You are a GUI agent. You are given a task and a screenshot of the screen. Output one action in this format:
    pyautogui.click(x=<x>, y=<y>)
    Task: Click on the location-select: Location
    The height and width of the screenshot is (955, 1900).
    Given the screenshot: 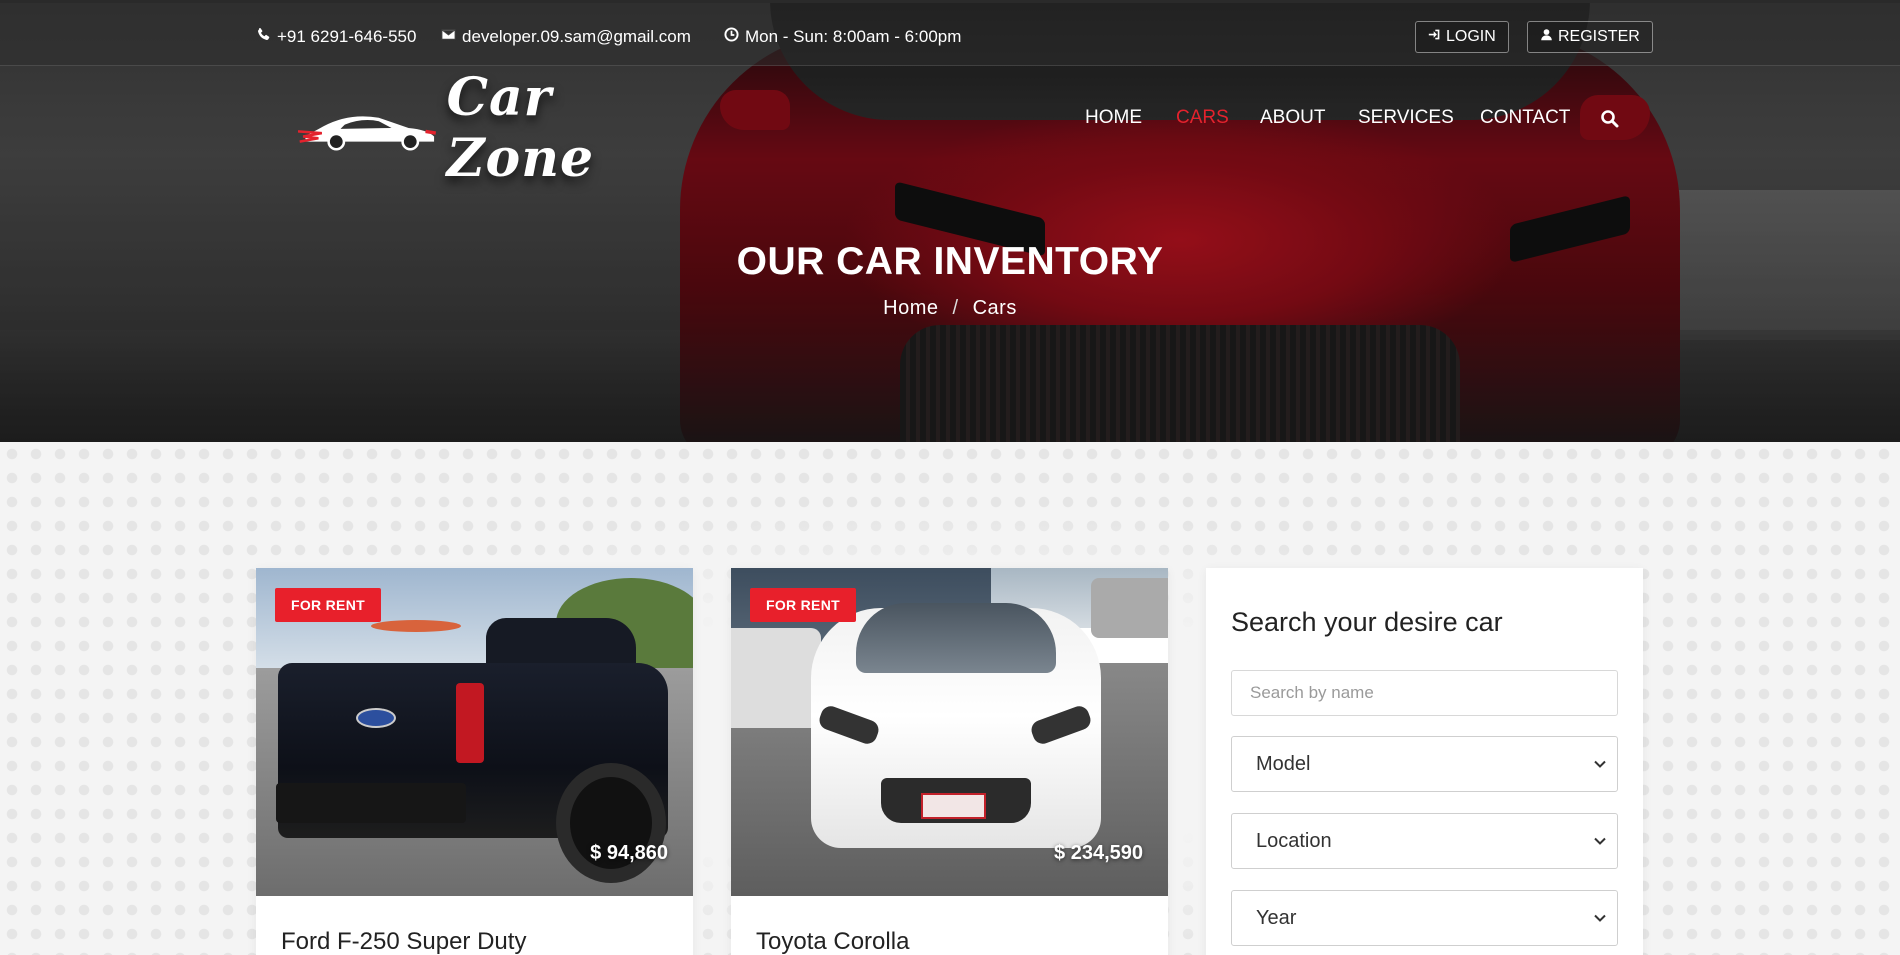 What is the action you would take?
    pyautogui.click(x=1424, y=841)
    